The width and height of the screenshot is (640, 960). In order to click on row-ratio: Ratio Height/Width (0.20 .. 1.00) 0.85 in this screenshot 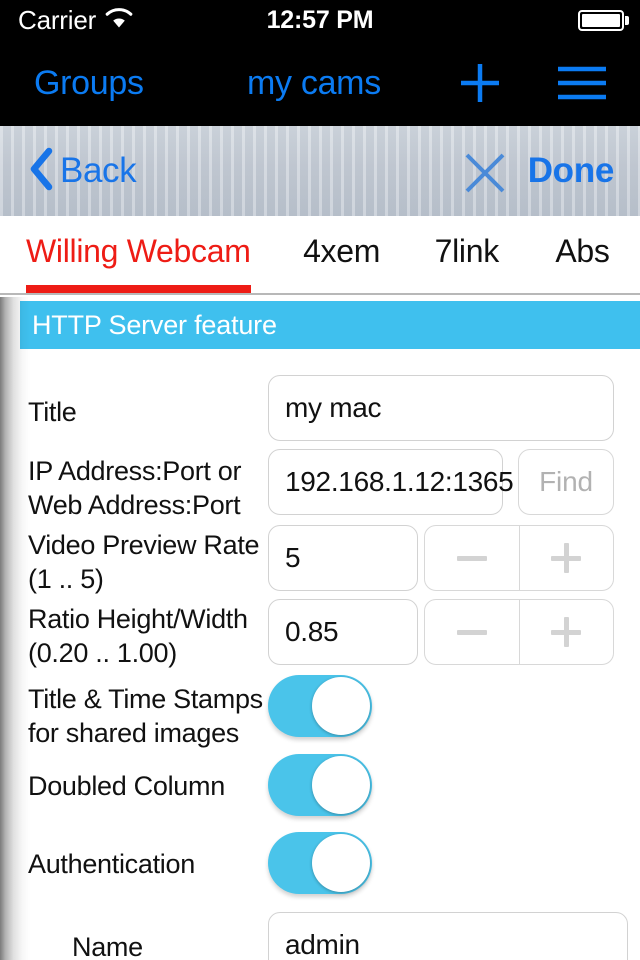, I will do `click(320, 636)`.